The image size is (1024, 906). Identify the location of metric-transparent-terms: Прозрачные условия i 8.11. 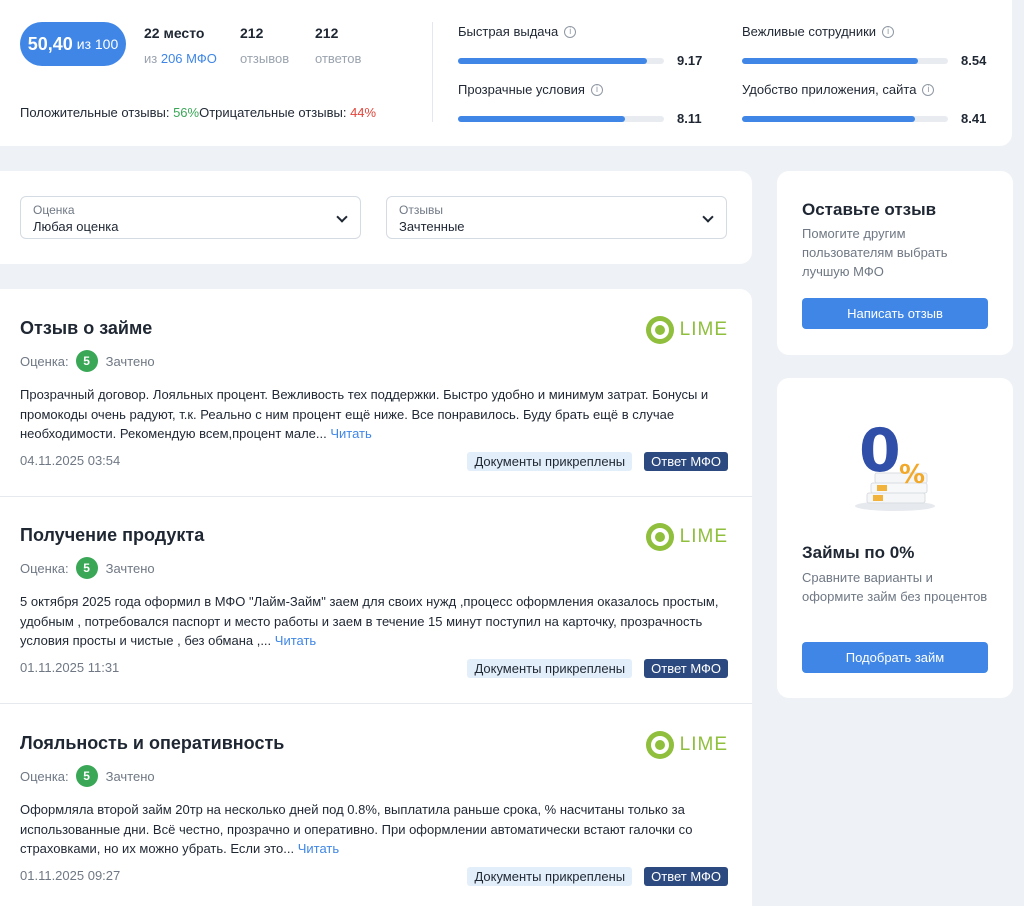
(581, 104).